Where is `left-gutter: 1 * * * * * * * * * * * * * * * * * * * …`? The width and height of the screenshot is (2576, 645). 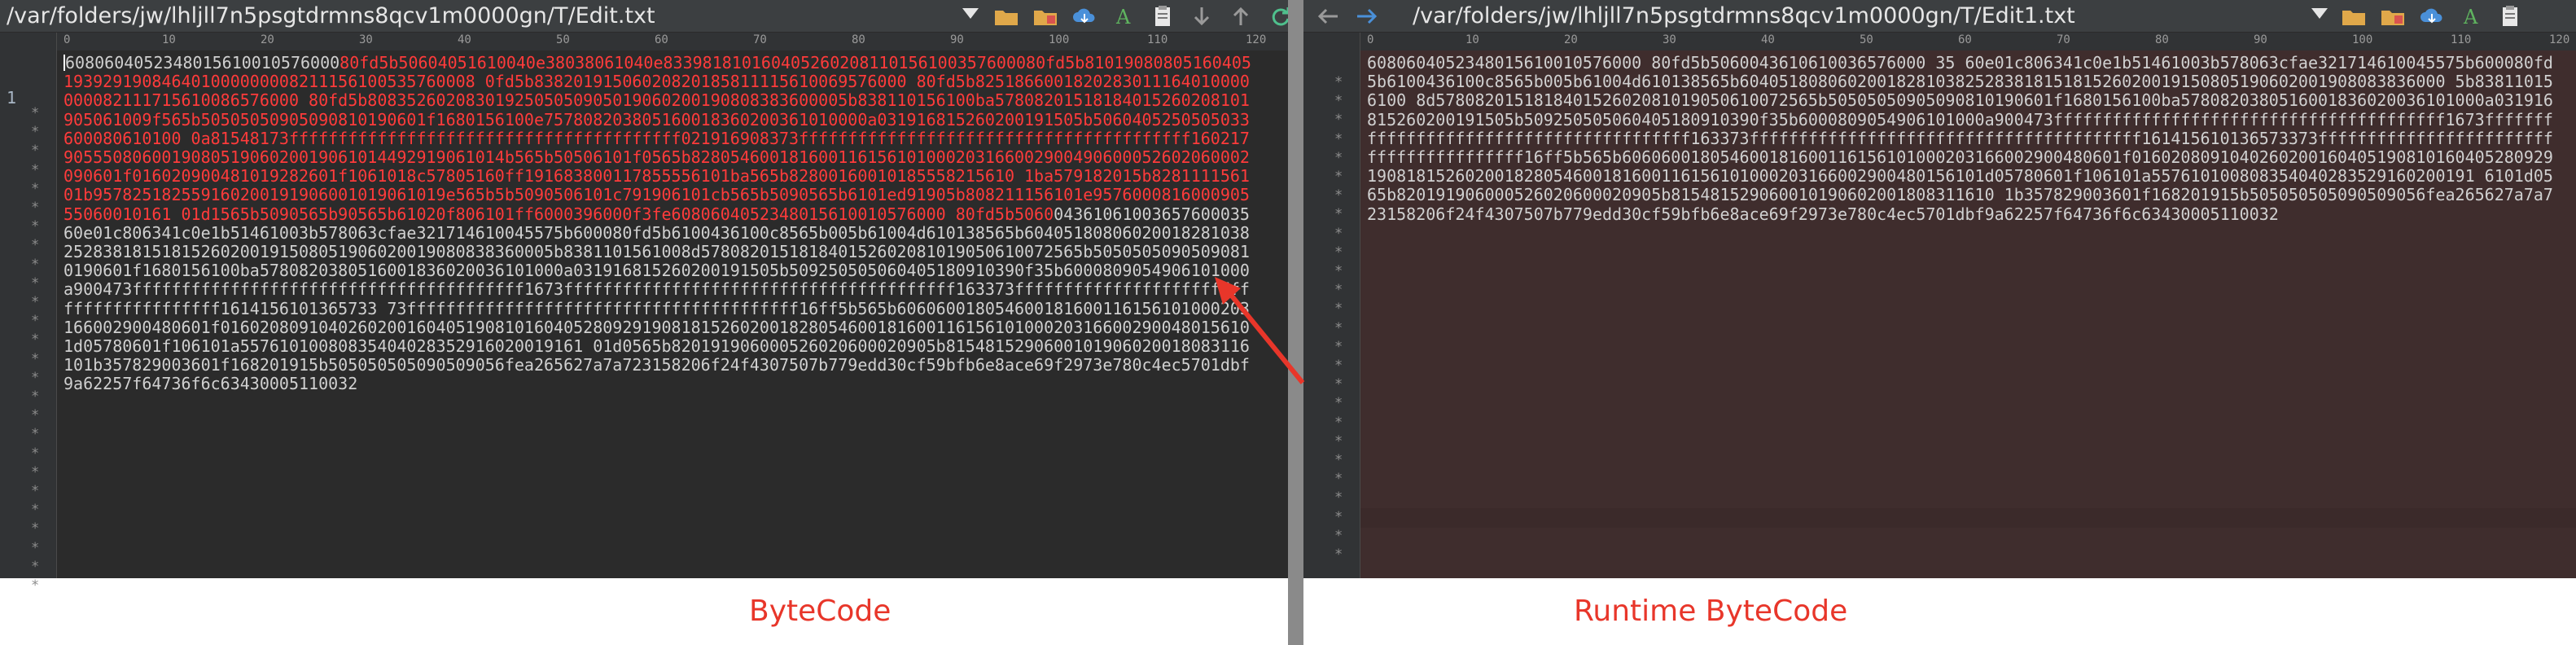 left-gutter: 1 * * * * * * * * * * * * * * * * * * * … is located at coordinates (28, 314).